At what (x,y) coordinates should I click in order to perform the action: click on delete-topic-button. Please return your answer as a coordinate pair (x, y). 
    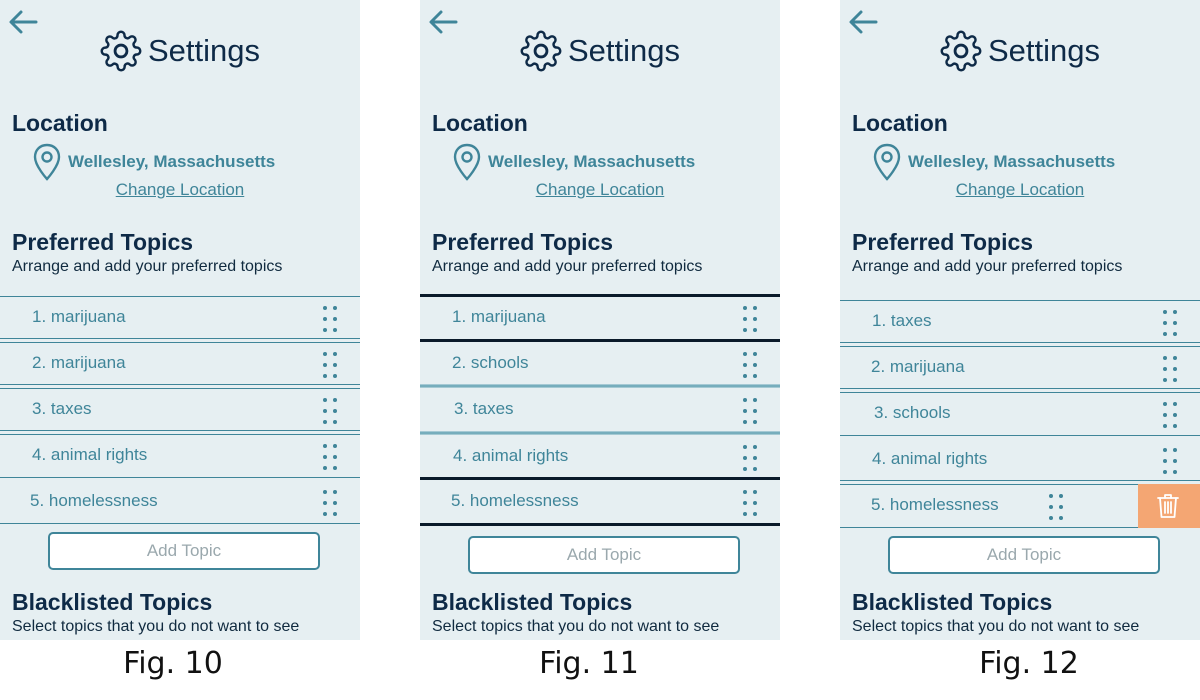
    Looking at the image, I should click on (1169, 506).